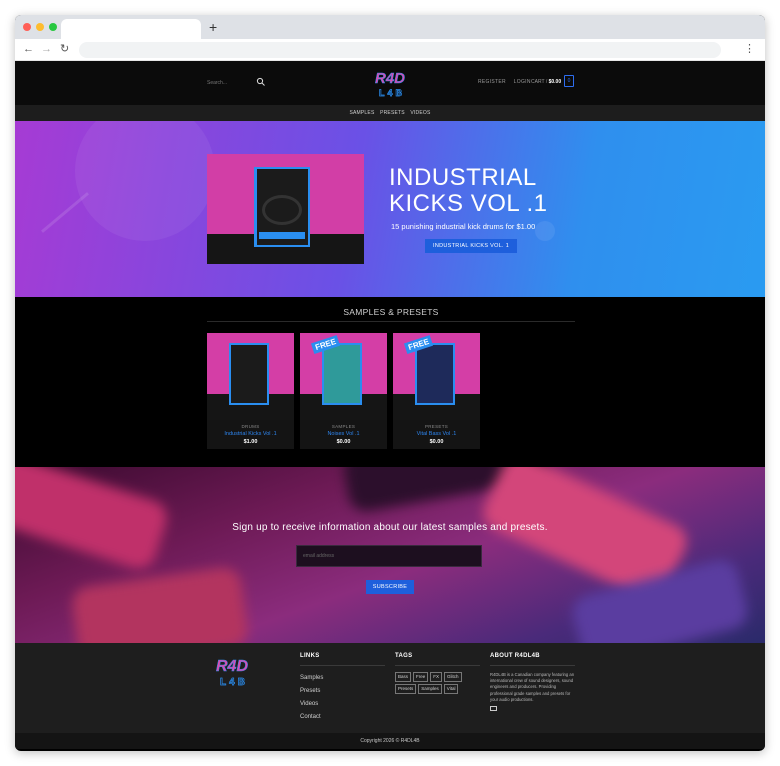  What do you see at coordinates (343, 434) in the screenshot?
I see `product-name: Noises Vol .1` at bounding box center [343, 434].